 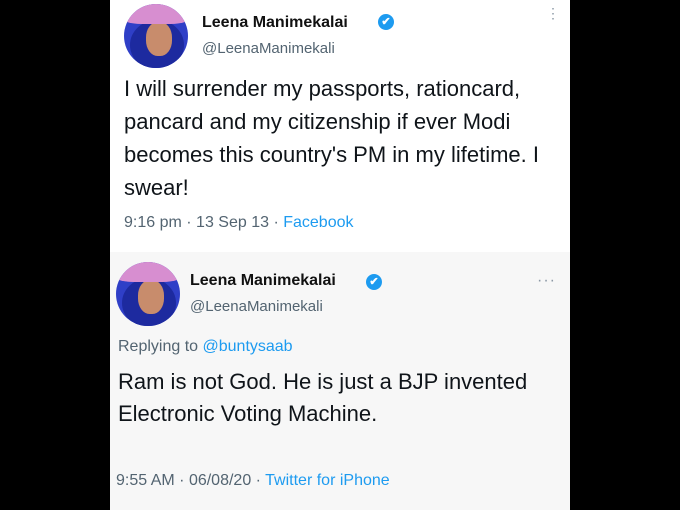 What do you see at coordinates (153, 222) in the screenshot?
I see `tweet-time: 9:16 pm` at bounding box center [153, 222].